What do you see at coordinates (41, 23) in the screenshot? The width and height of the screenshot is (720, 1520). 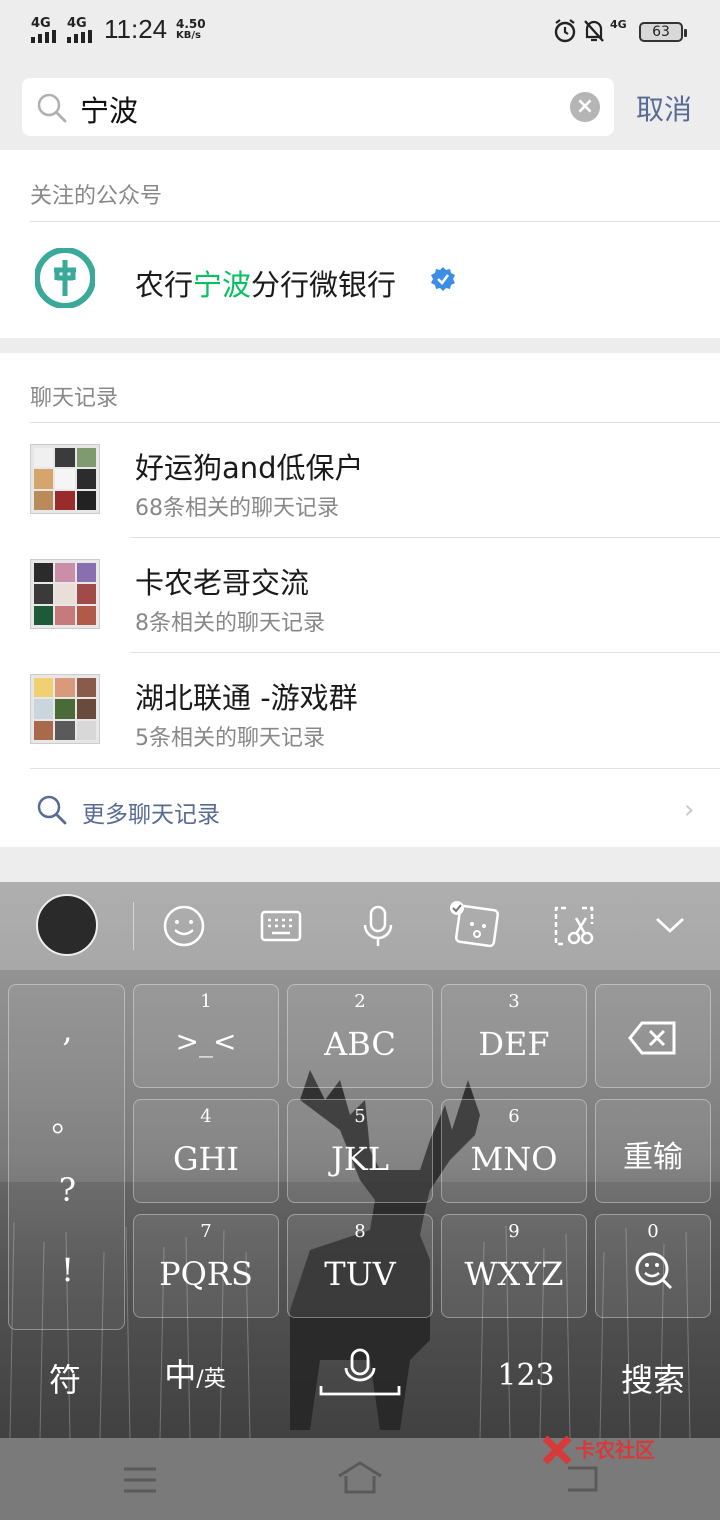 I see `signal-type-1: 4G` at bounding box center [41, 23].